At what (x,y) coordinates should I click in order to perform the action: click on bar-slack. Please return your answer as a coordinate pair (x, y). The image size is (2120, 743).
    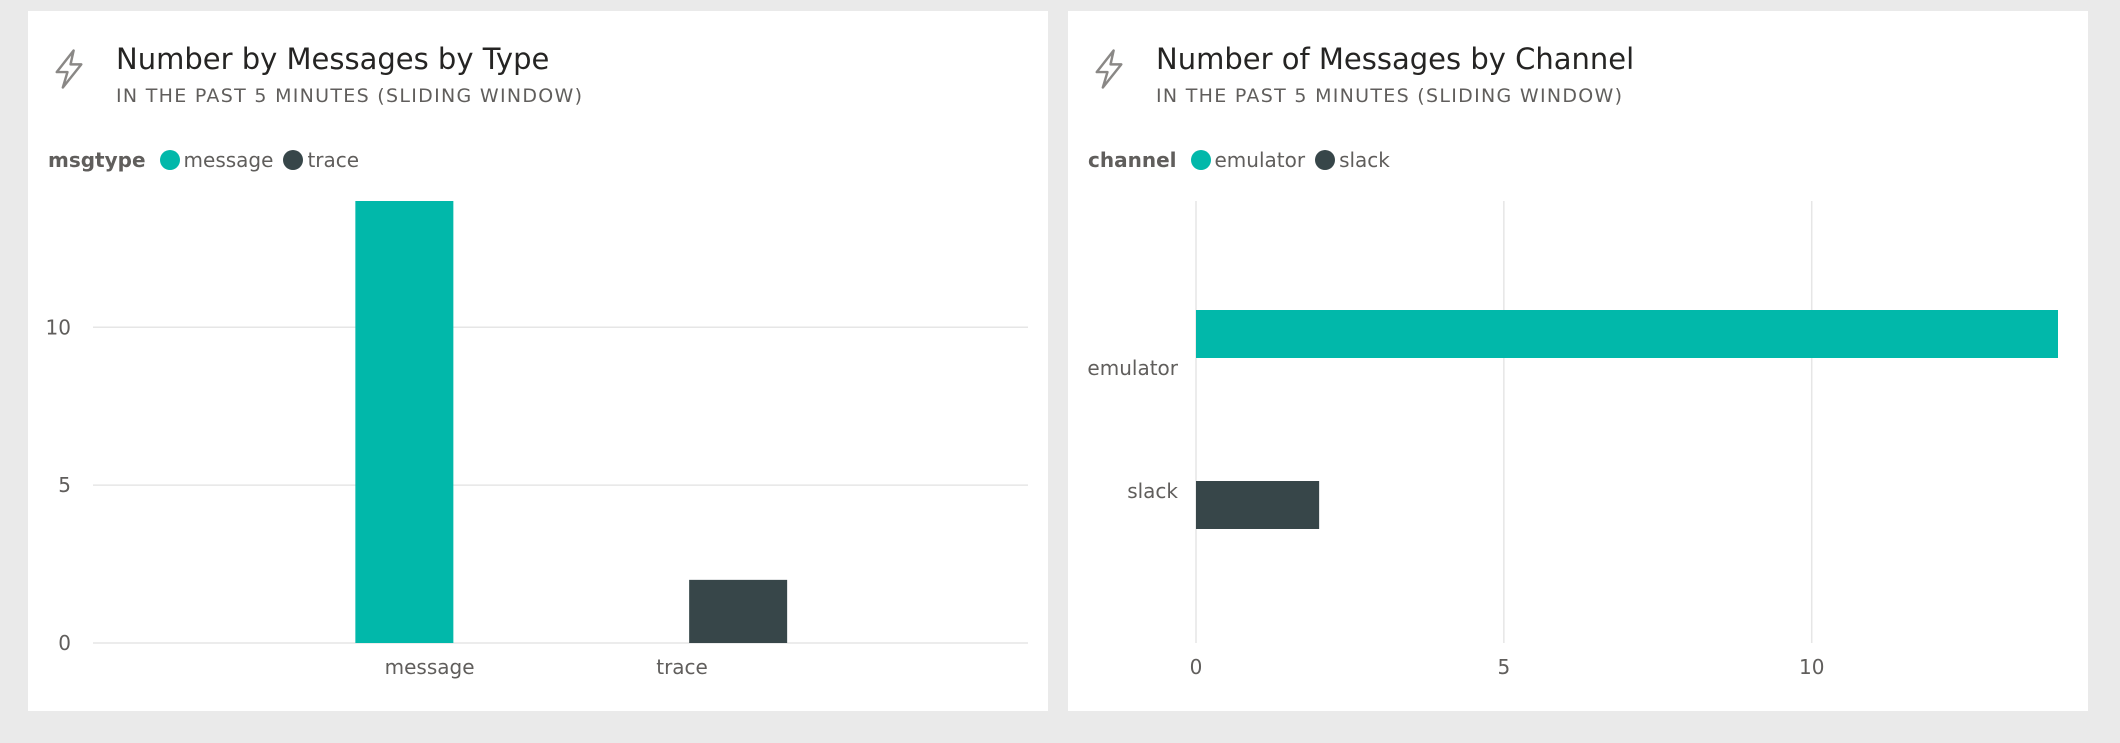
    Looking at the image, I should click on (1258, 505).